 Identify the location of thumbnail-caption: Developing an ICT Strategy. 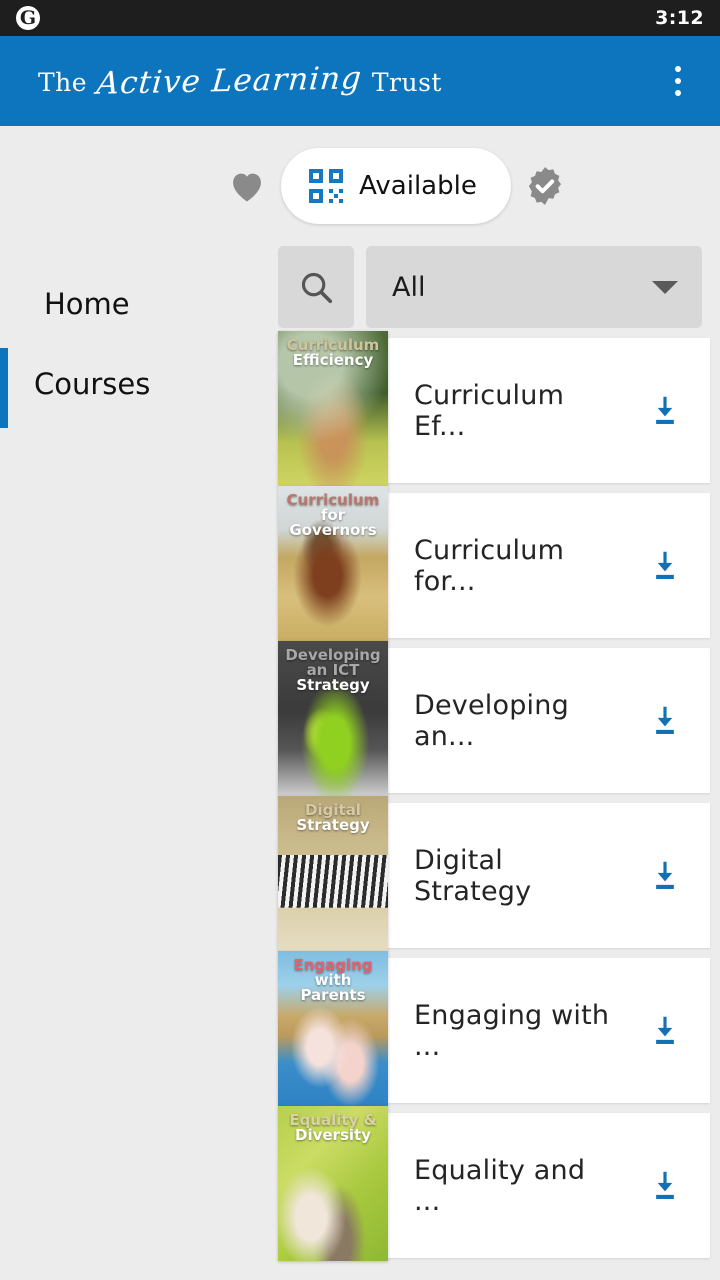
(333, 670).